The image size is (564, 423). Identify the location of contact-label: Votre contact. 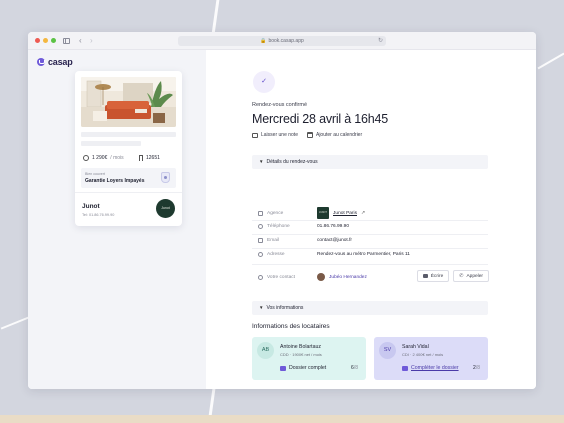
(281, 277).